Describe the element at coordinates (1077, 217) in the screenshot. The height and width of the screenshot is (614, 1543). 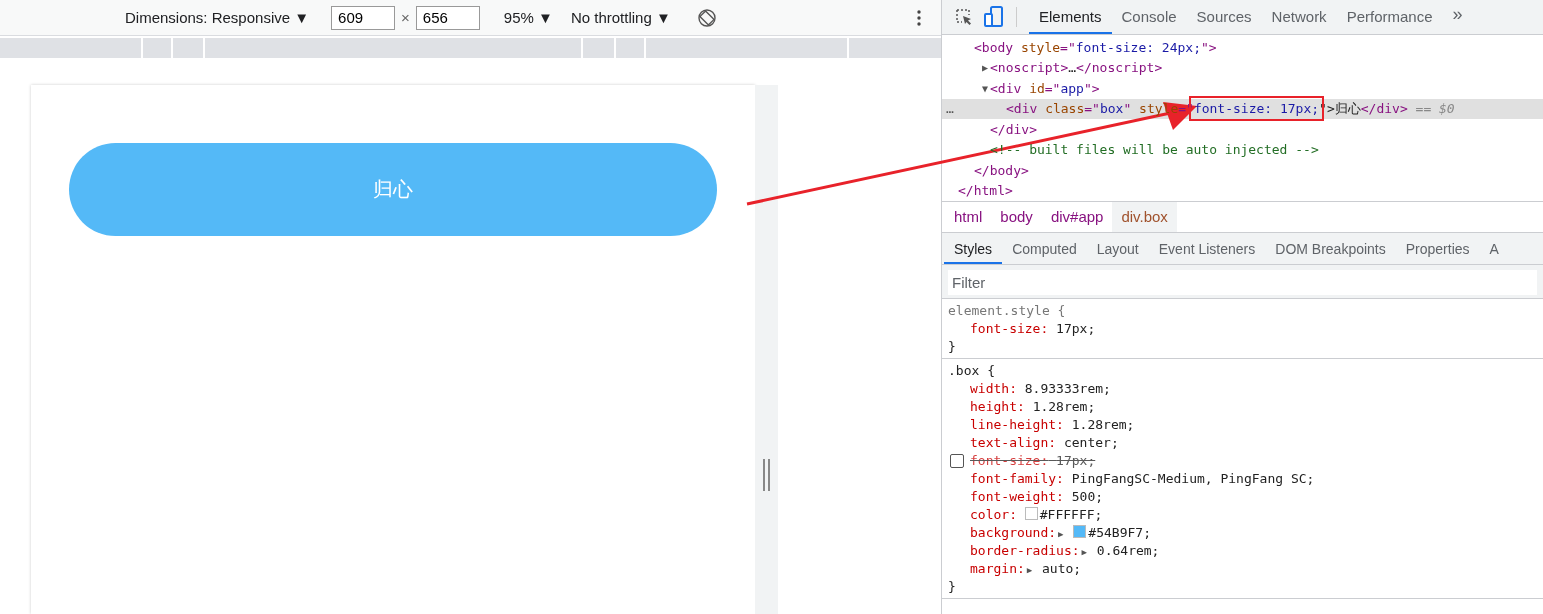
I see `breadcrumb: div#app` at that location.